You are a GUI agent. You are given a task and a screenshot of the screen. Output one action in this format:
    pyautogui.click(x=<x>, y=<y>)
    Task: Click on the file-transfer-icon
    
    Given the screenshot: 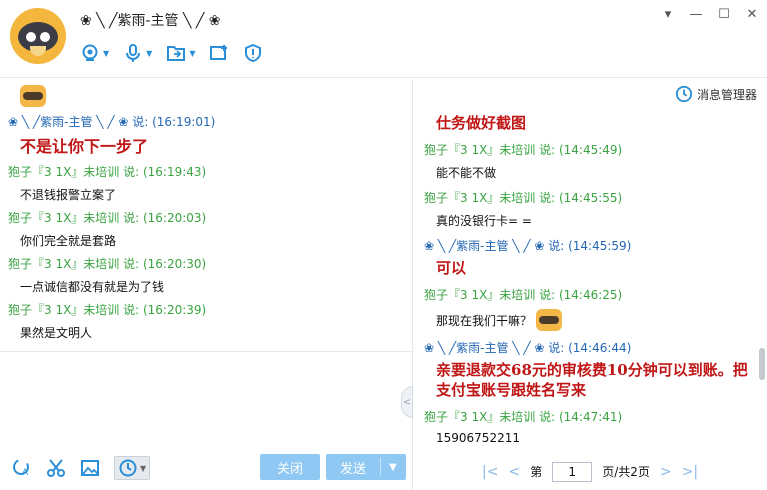 What is the action you would take?
    pyautogui.click(x=176, y=53)
    